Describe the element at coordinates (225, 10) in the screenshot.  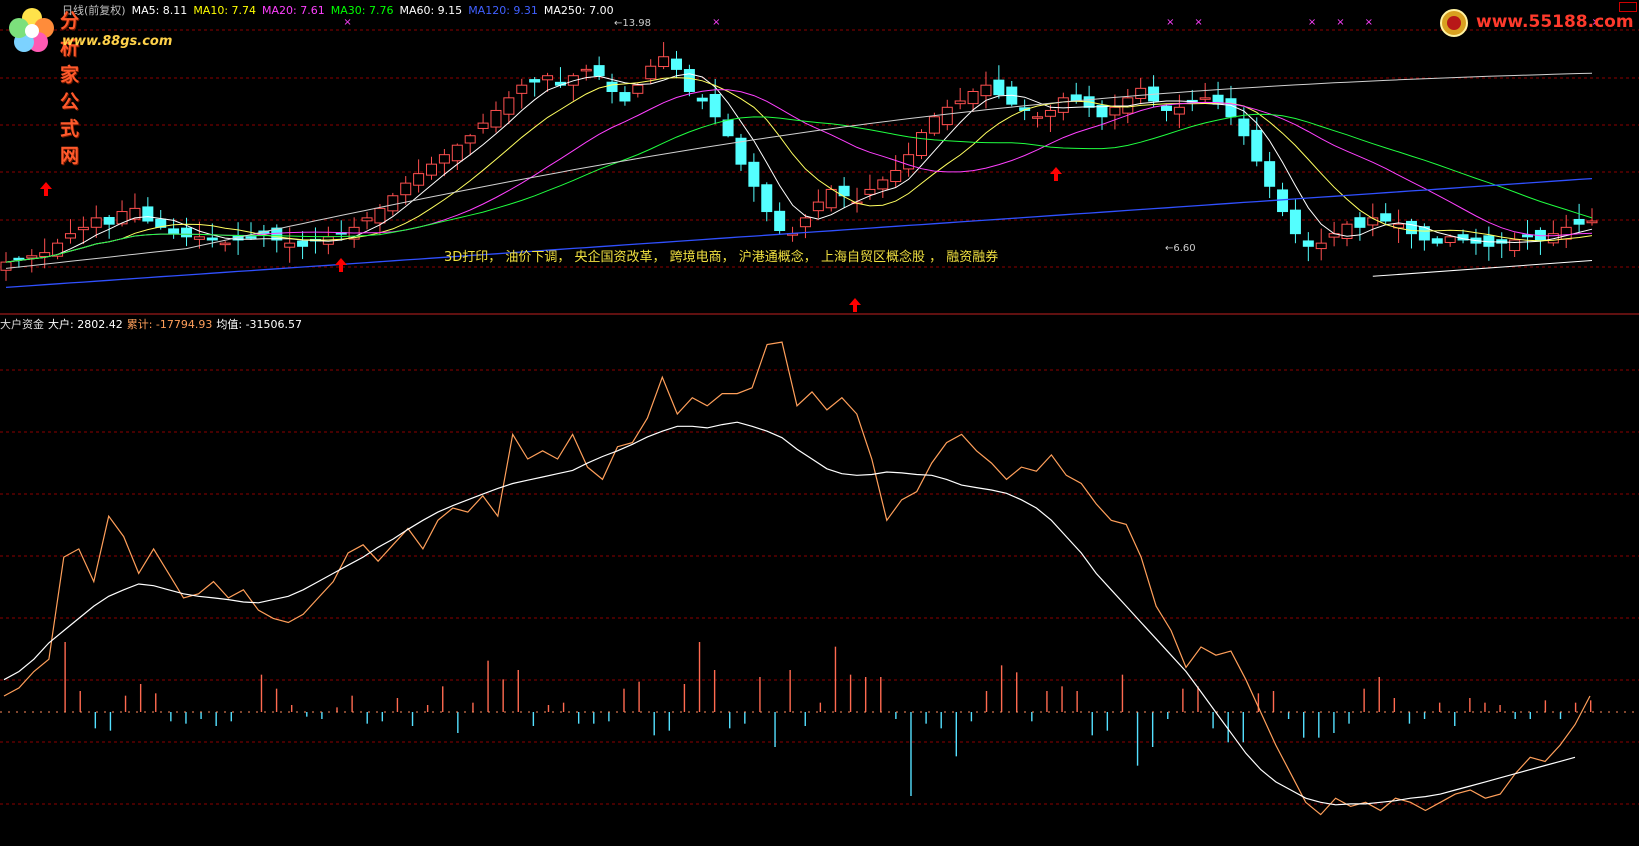
I see `ma-item-ma10: MA10: 7.74` at that location.